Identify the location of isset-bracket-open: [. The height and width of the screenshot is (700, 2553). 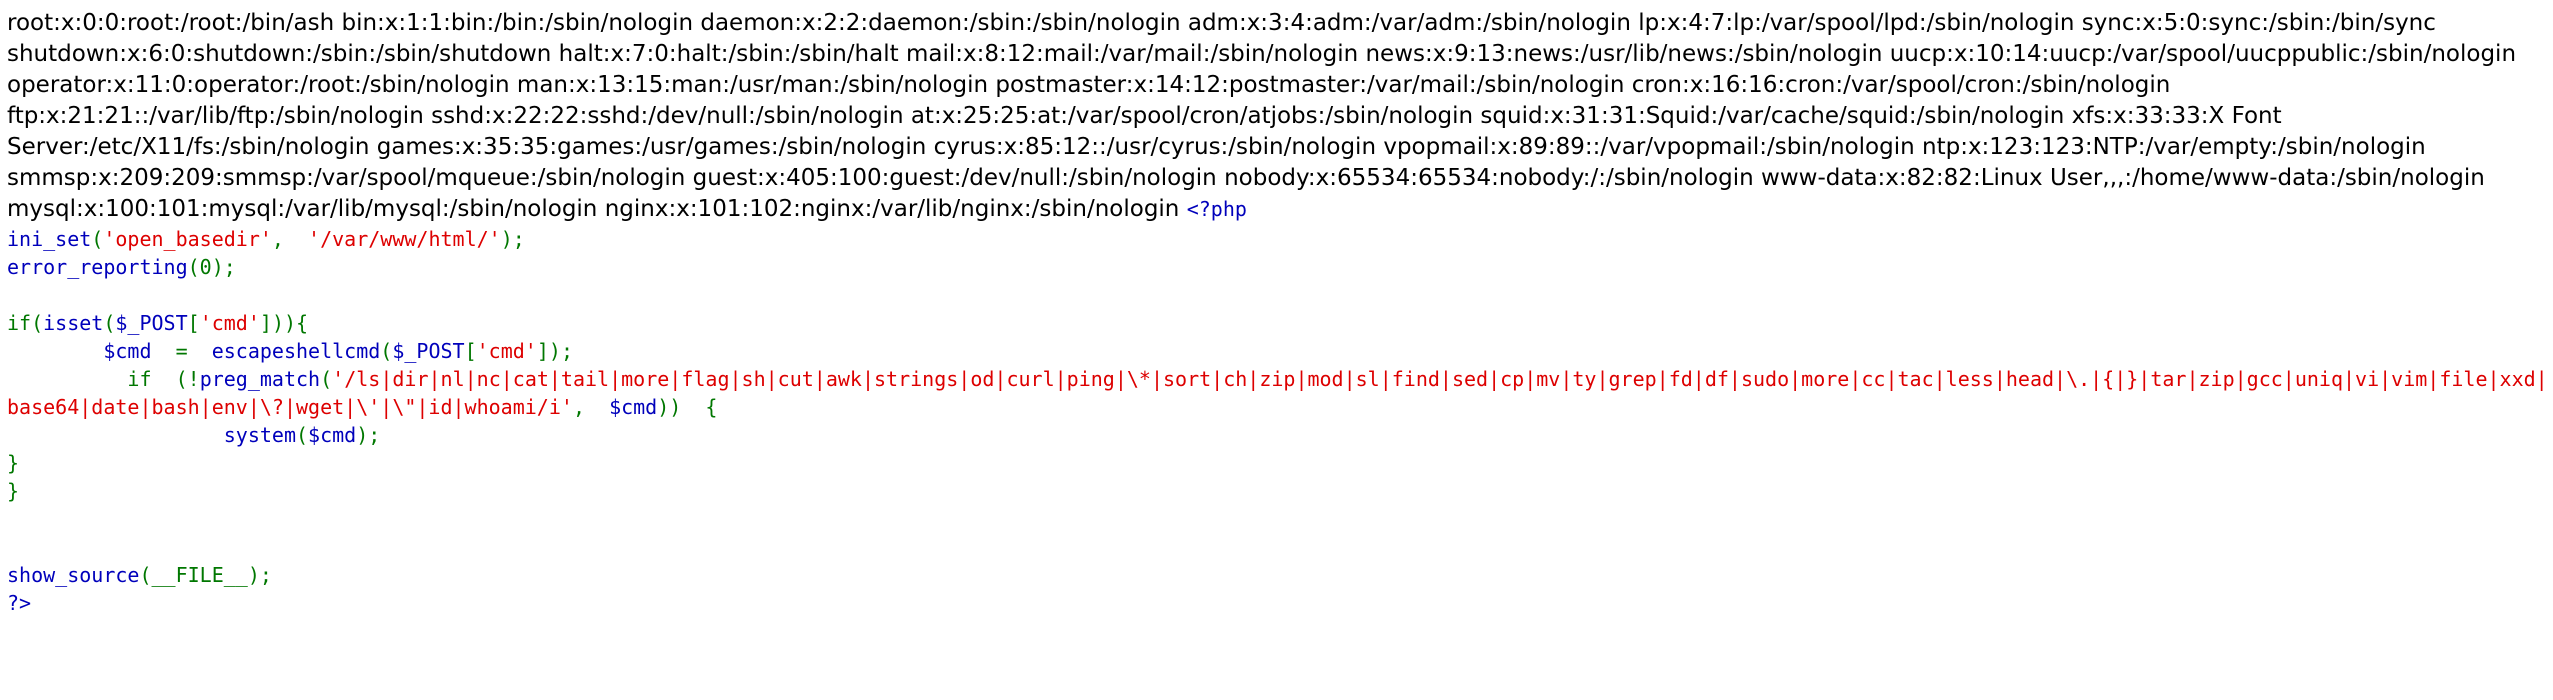
(193, 323).